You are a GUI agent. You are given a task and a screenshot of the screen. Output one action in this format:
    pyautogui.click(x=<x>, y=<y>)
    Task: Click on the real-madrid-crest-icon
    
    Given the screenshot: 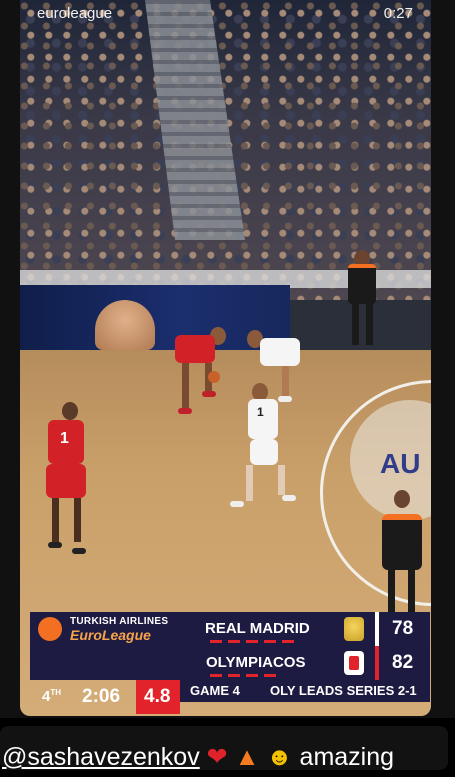 What is the action you would take?
    pyautogui.click(x=354, y=629)
    